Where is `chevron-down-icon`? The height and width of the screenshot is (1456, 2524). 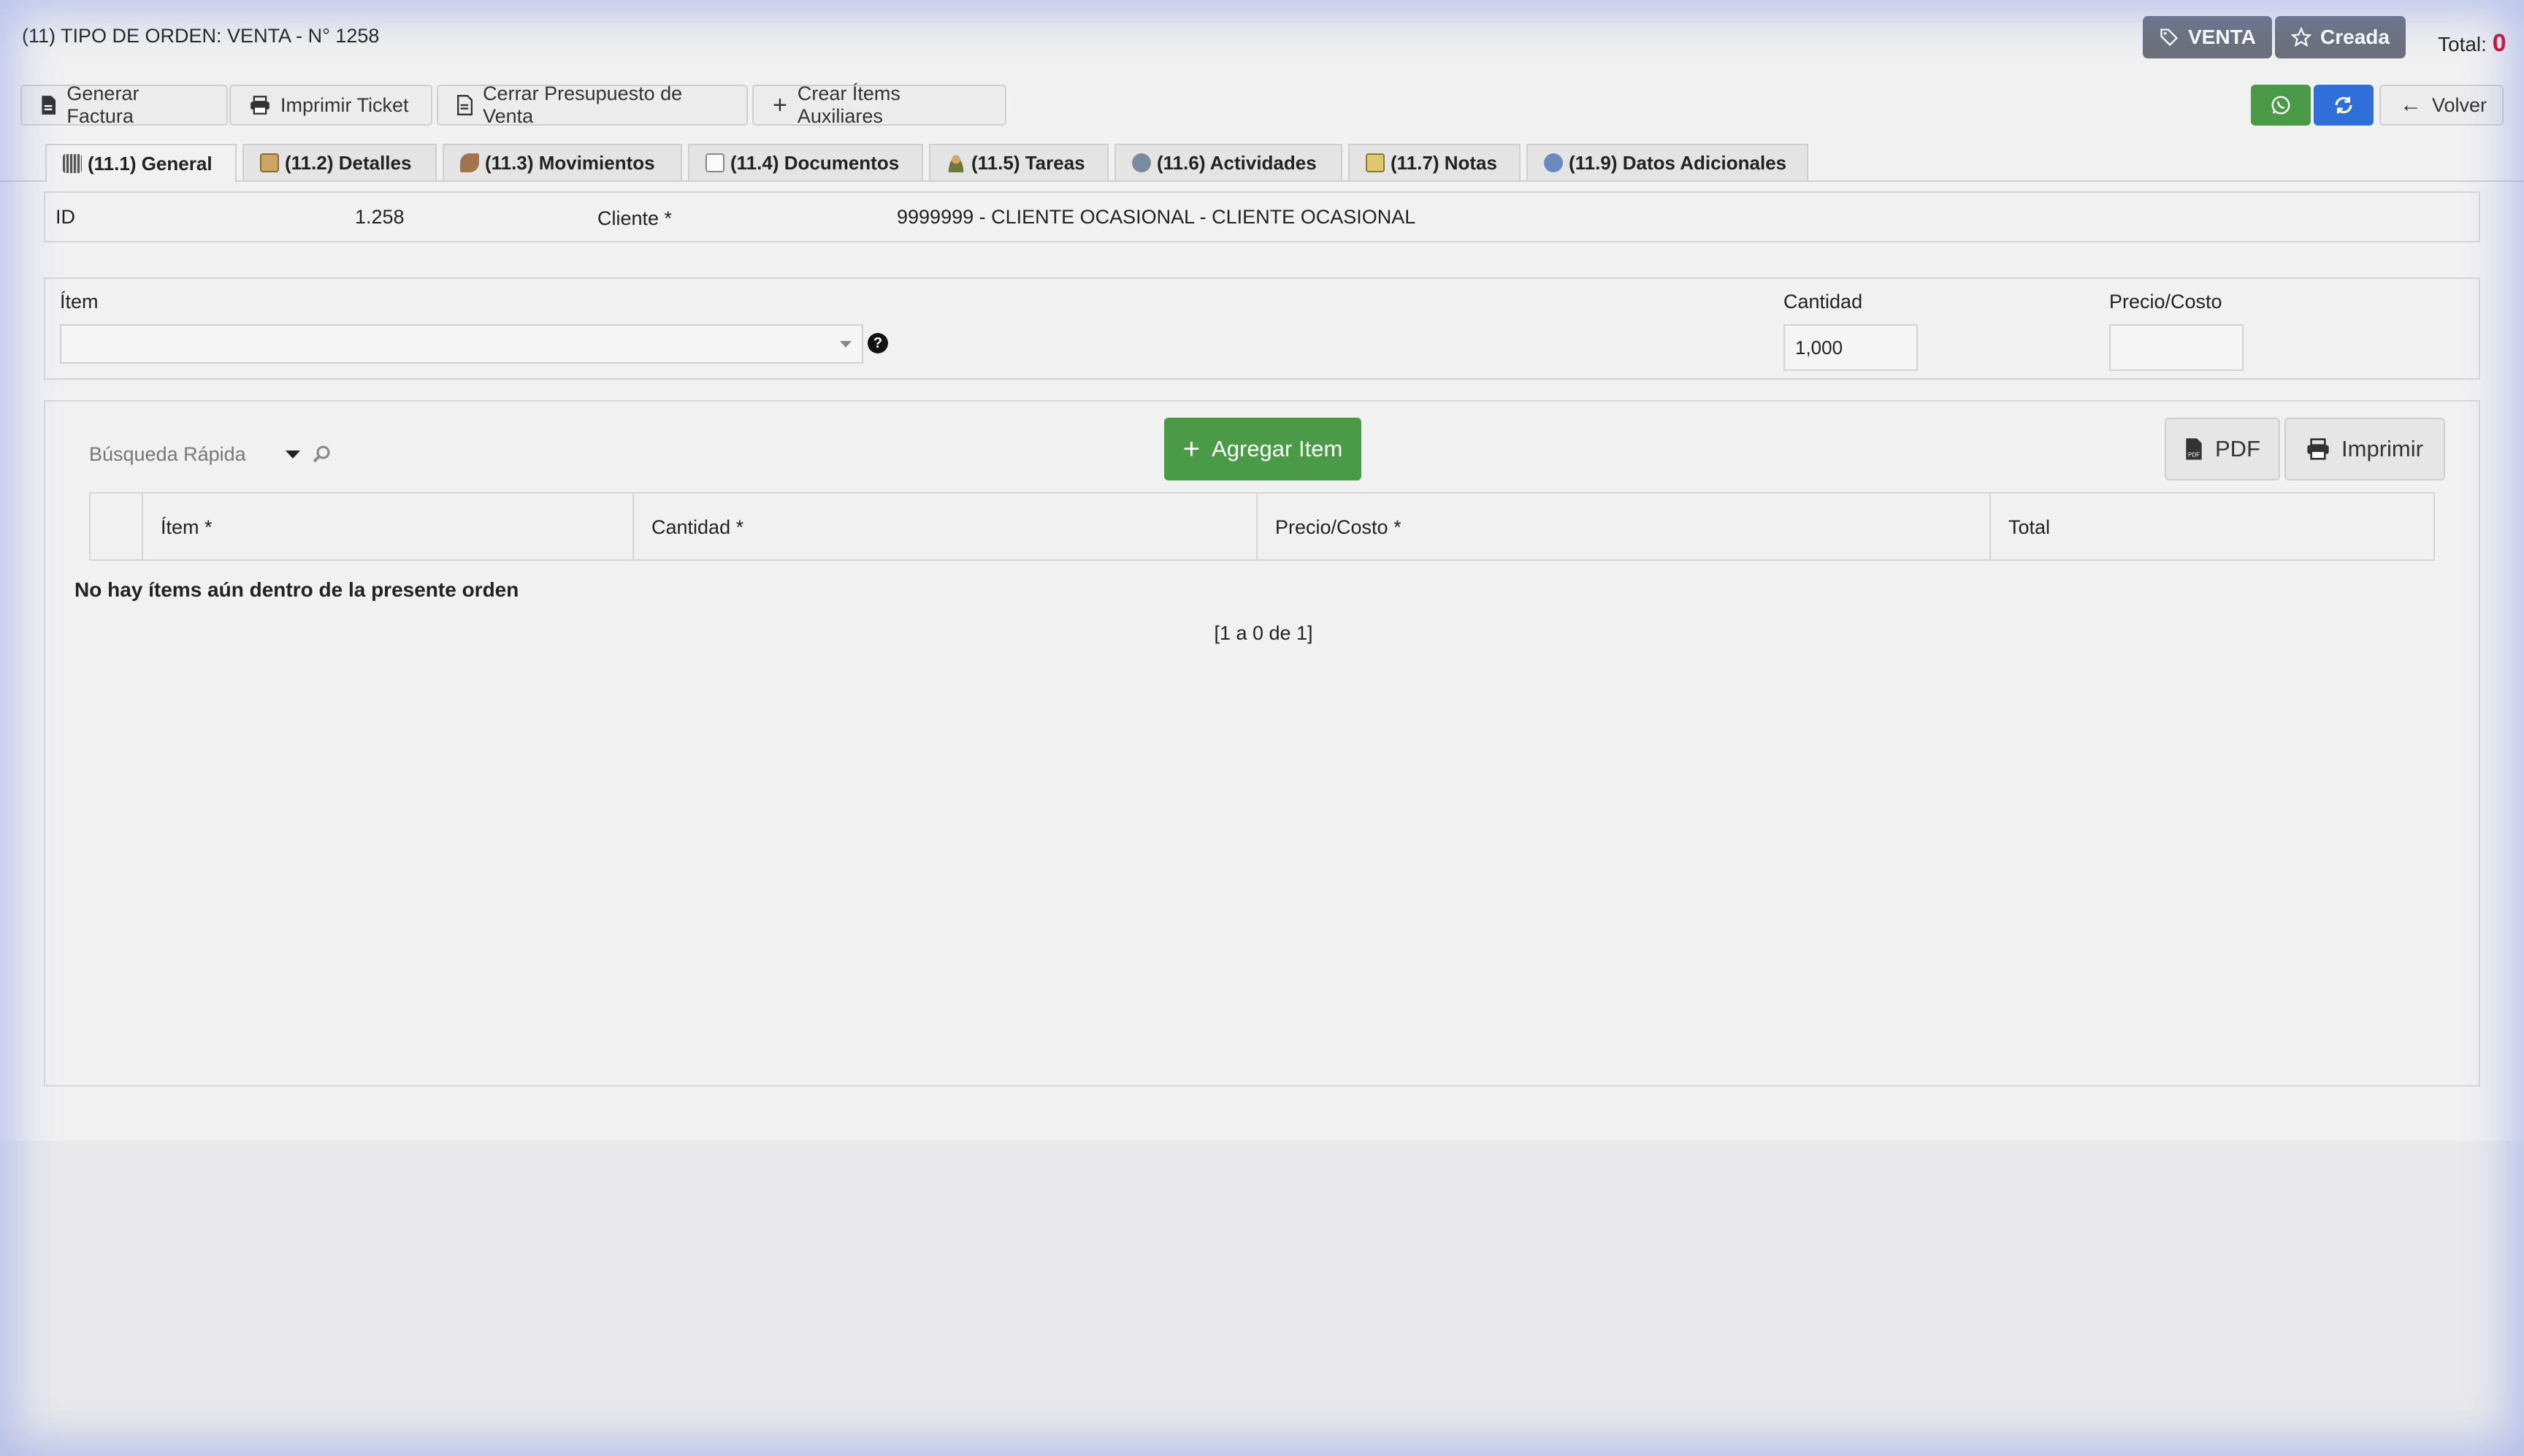
chevron-down-icon is located at coordinates (846, 344).